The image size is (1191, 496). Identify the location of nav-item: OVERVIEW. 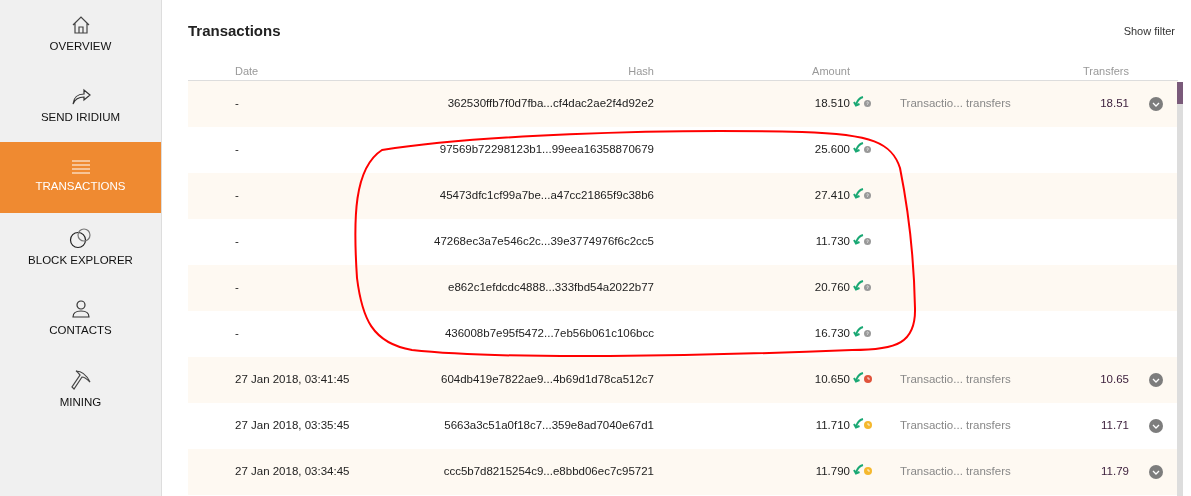
(80, 35).